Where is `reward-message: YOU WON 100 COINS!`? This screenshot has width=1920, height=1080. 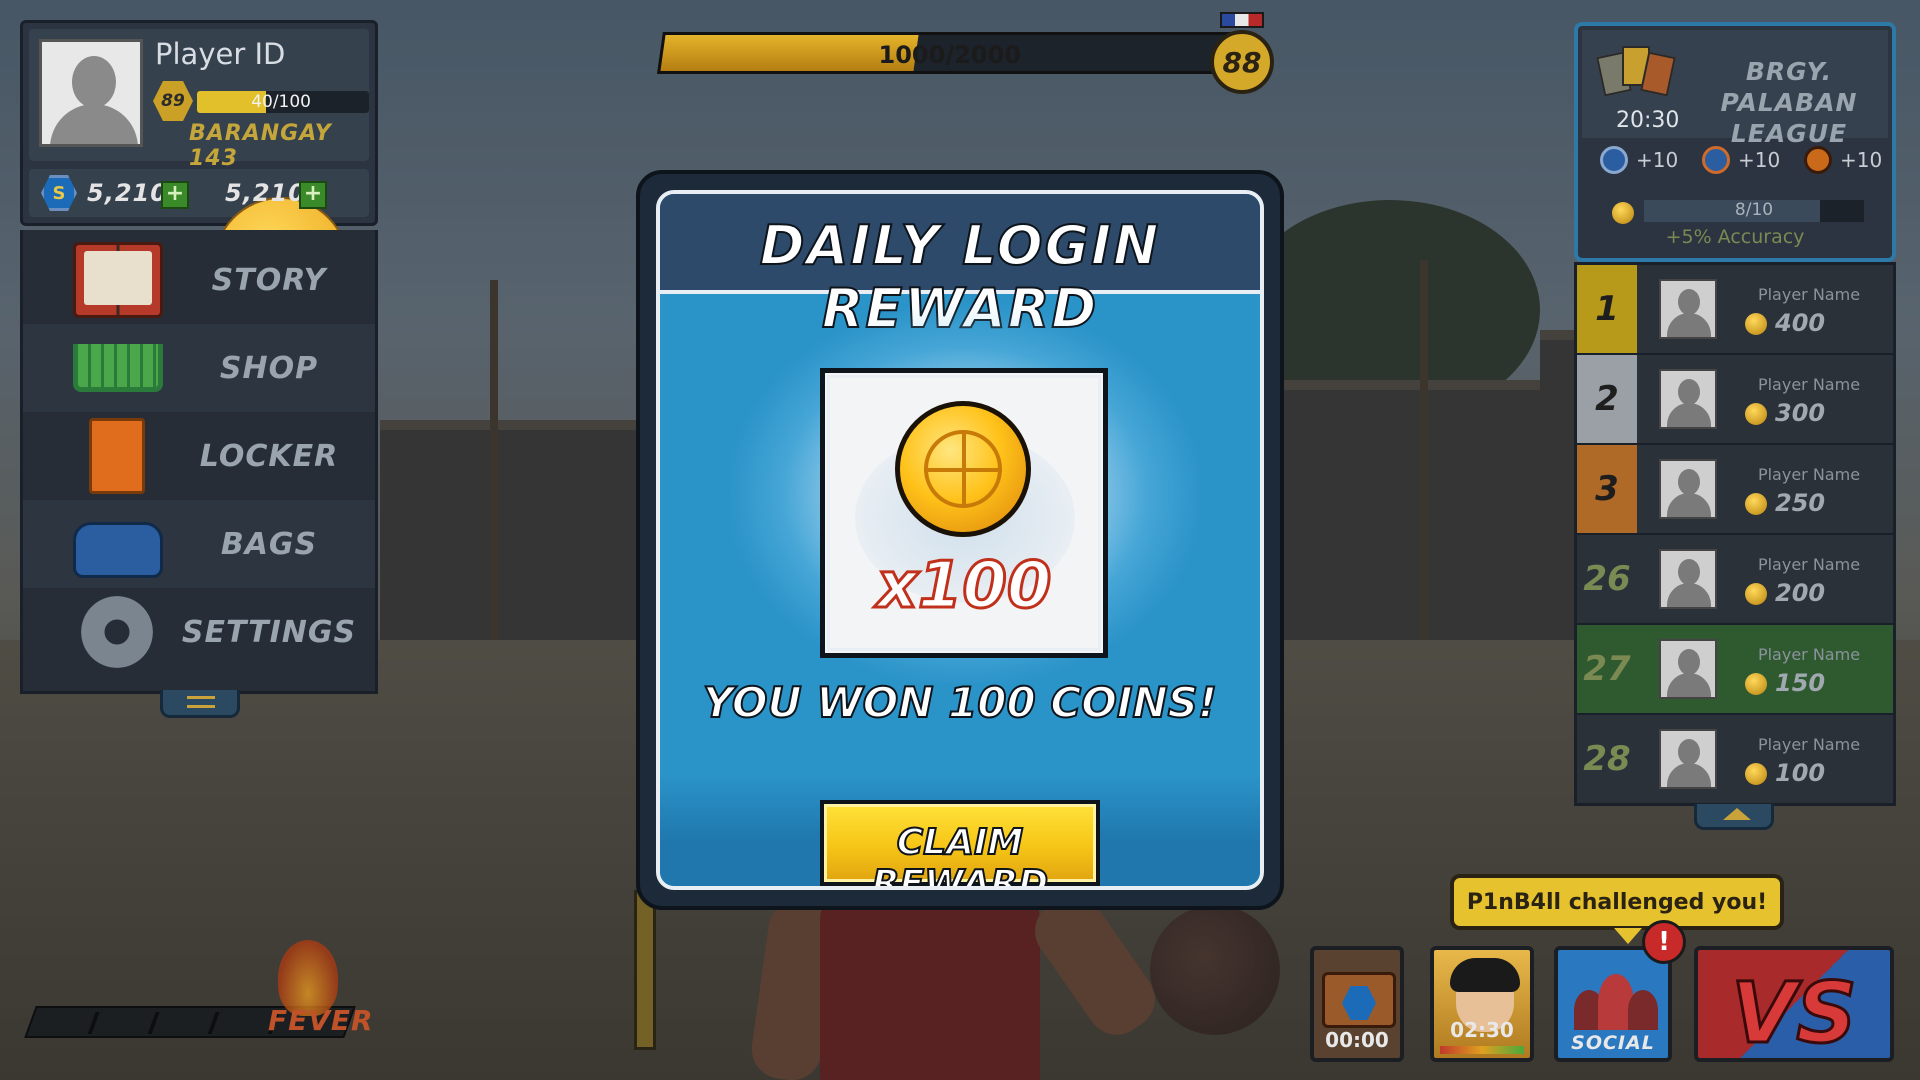
reward-message: YOU WON 100 COINS! is located at coordinates (960, 702).